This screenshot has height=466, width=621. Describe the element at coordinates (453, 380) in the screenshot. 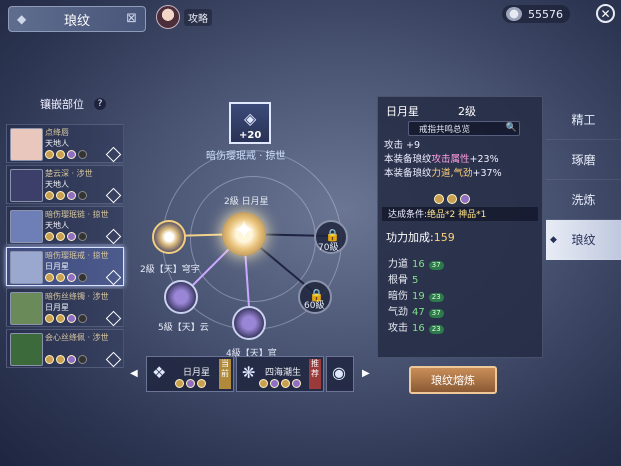

I see `forge-button: 琅纹熔炼` at that location.